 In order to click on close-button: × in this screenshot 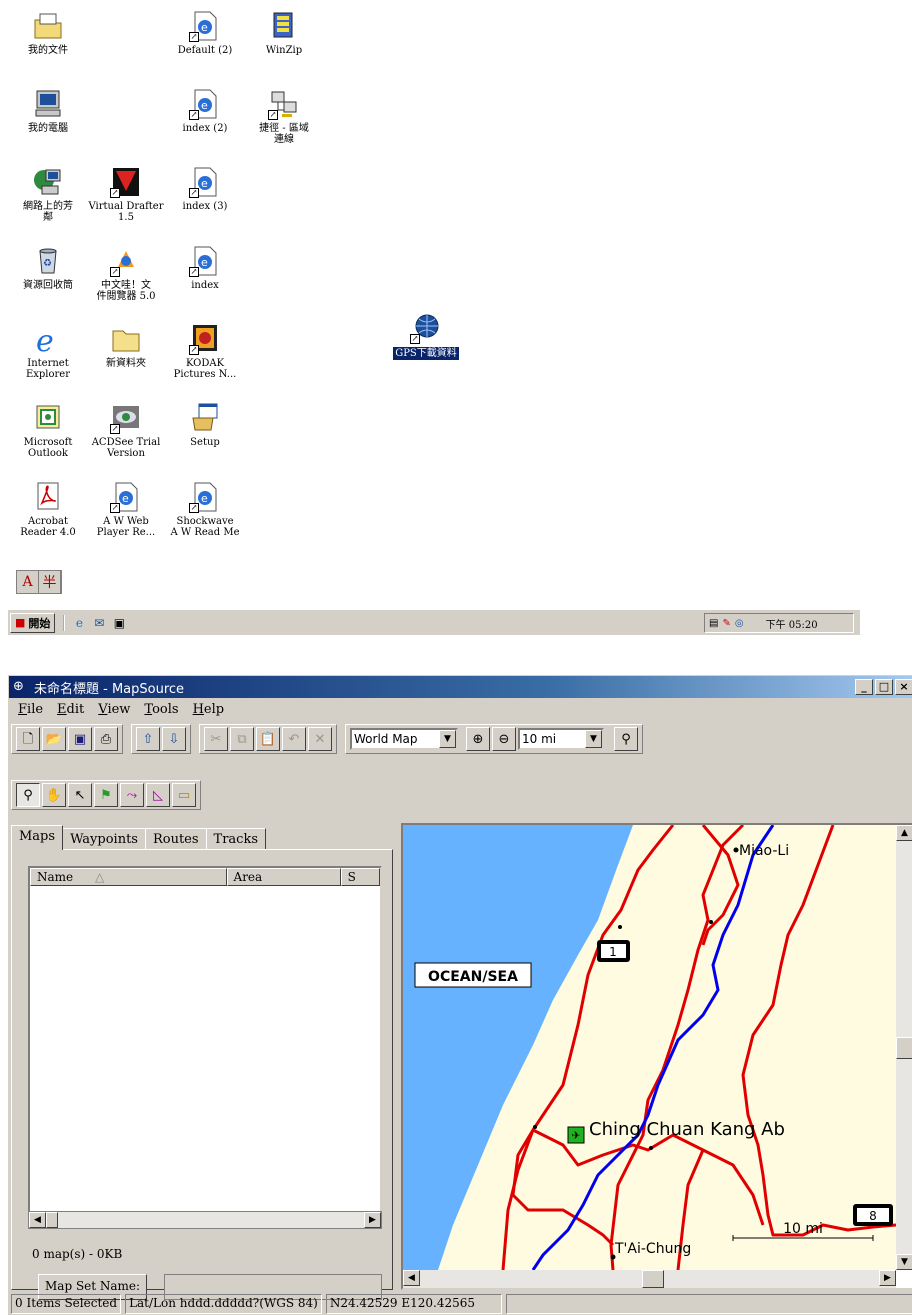, I will do `click(903, 687)`.